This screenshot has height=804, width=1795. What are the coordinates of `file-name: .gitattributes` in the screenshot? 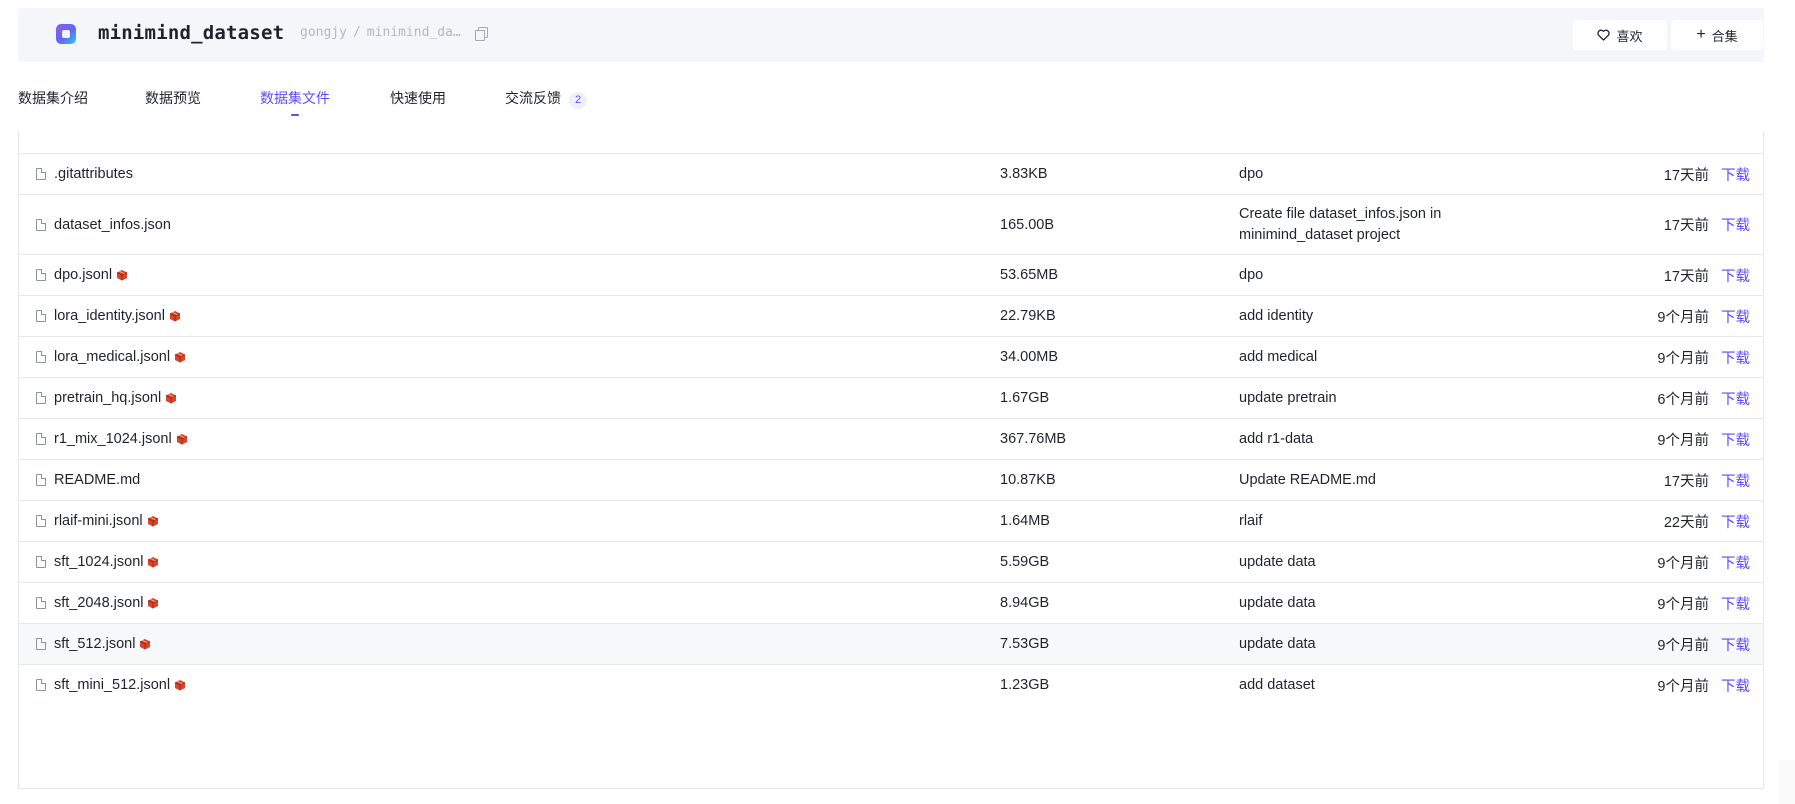 It's located at (93, 174).